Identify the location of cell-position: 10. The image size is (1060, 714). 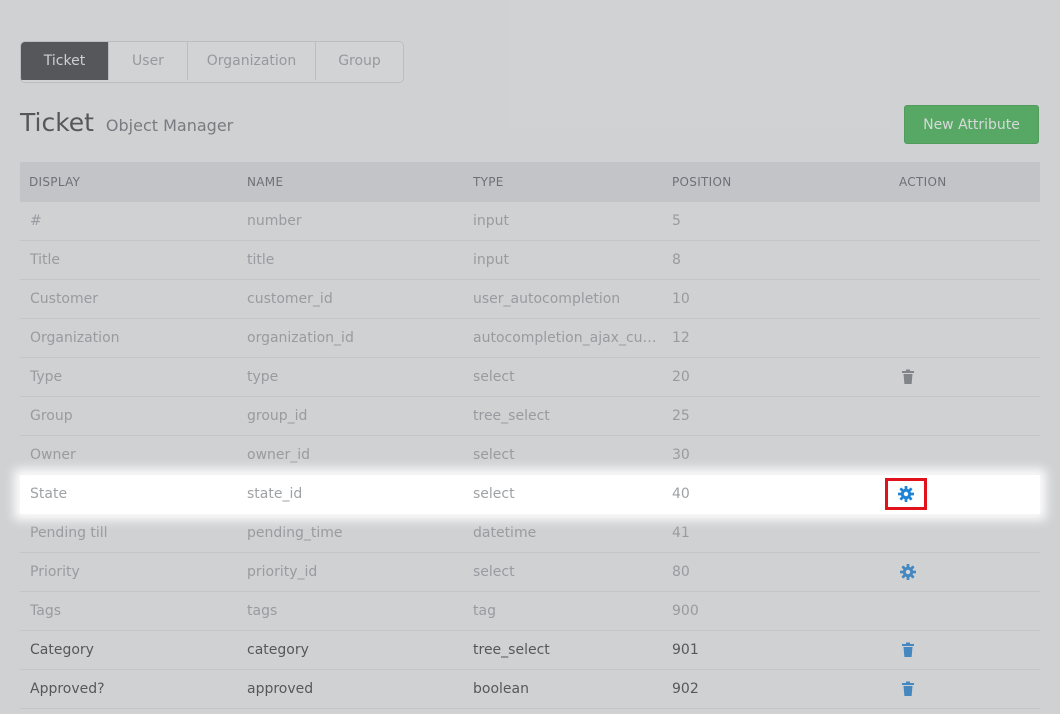
(681, 299).